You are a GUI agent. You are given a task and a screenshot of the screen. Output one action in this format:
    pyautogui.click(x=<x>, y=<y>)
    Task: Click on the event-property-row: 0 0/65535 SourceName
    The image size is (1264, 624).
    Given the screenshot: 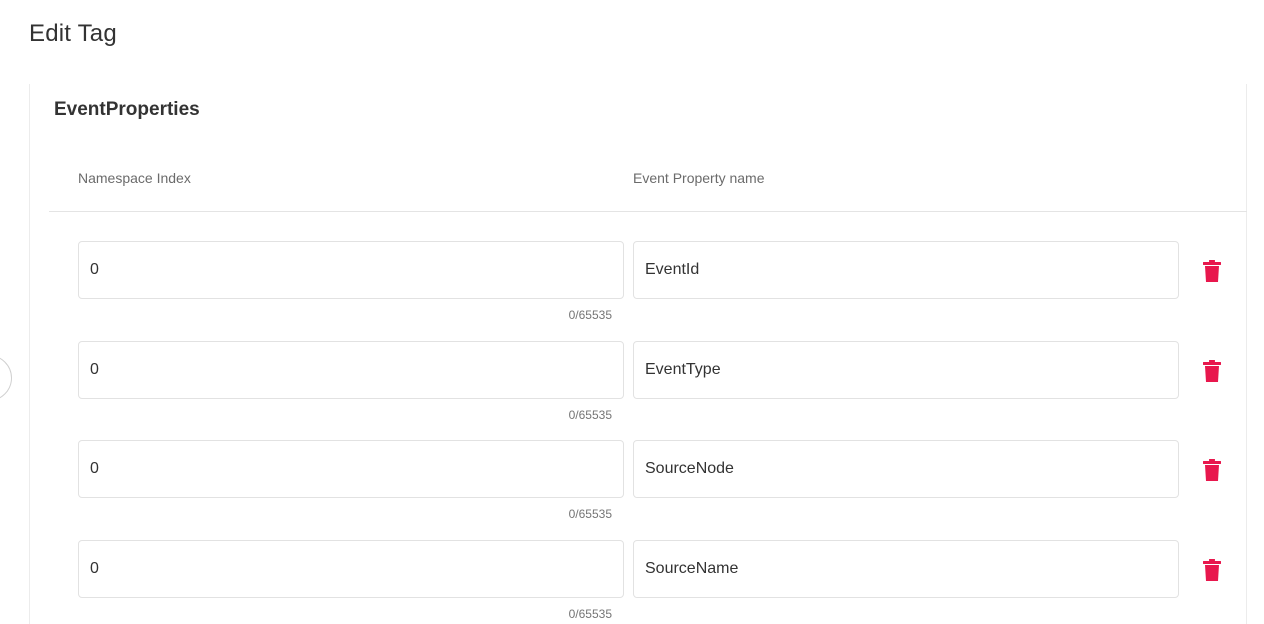 What is the action you would take?
    pyautogui.click(x=638, y=582)
    